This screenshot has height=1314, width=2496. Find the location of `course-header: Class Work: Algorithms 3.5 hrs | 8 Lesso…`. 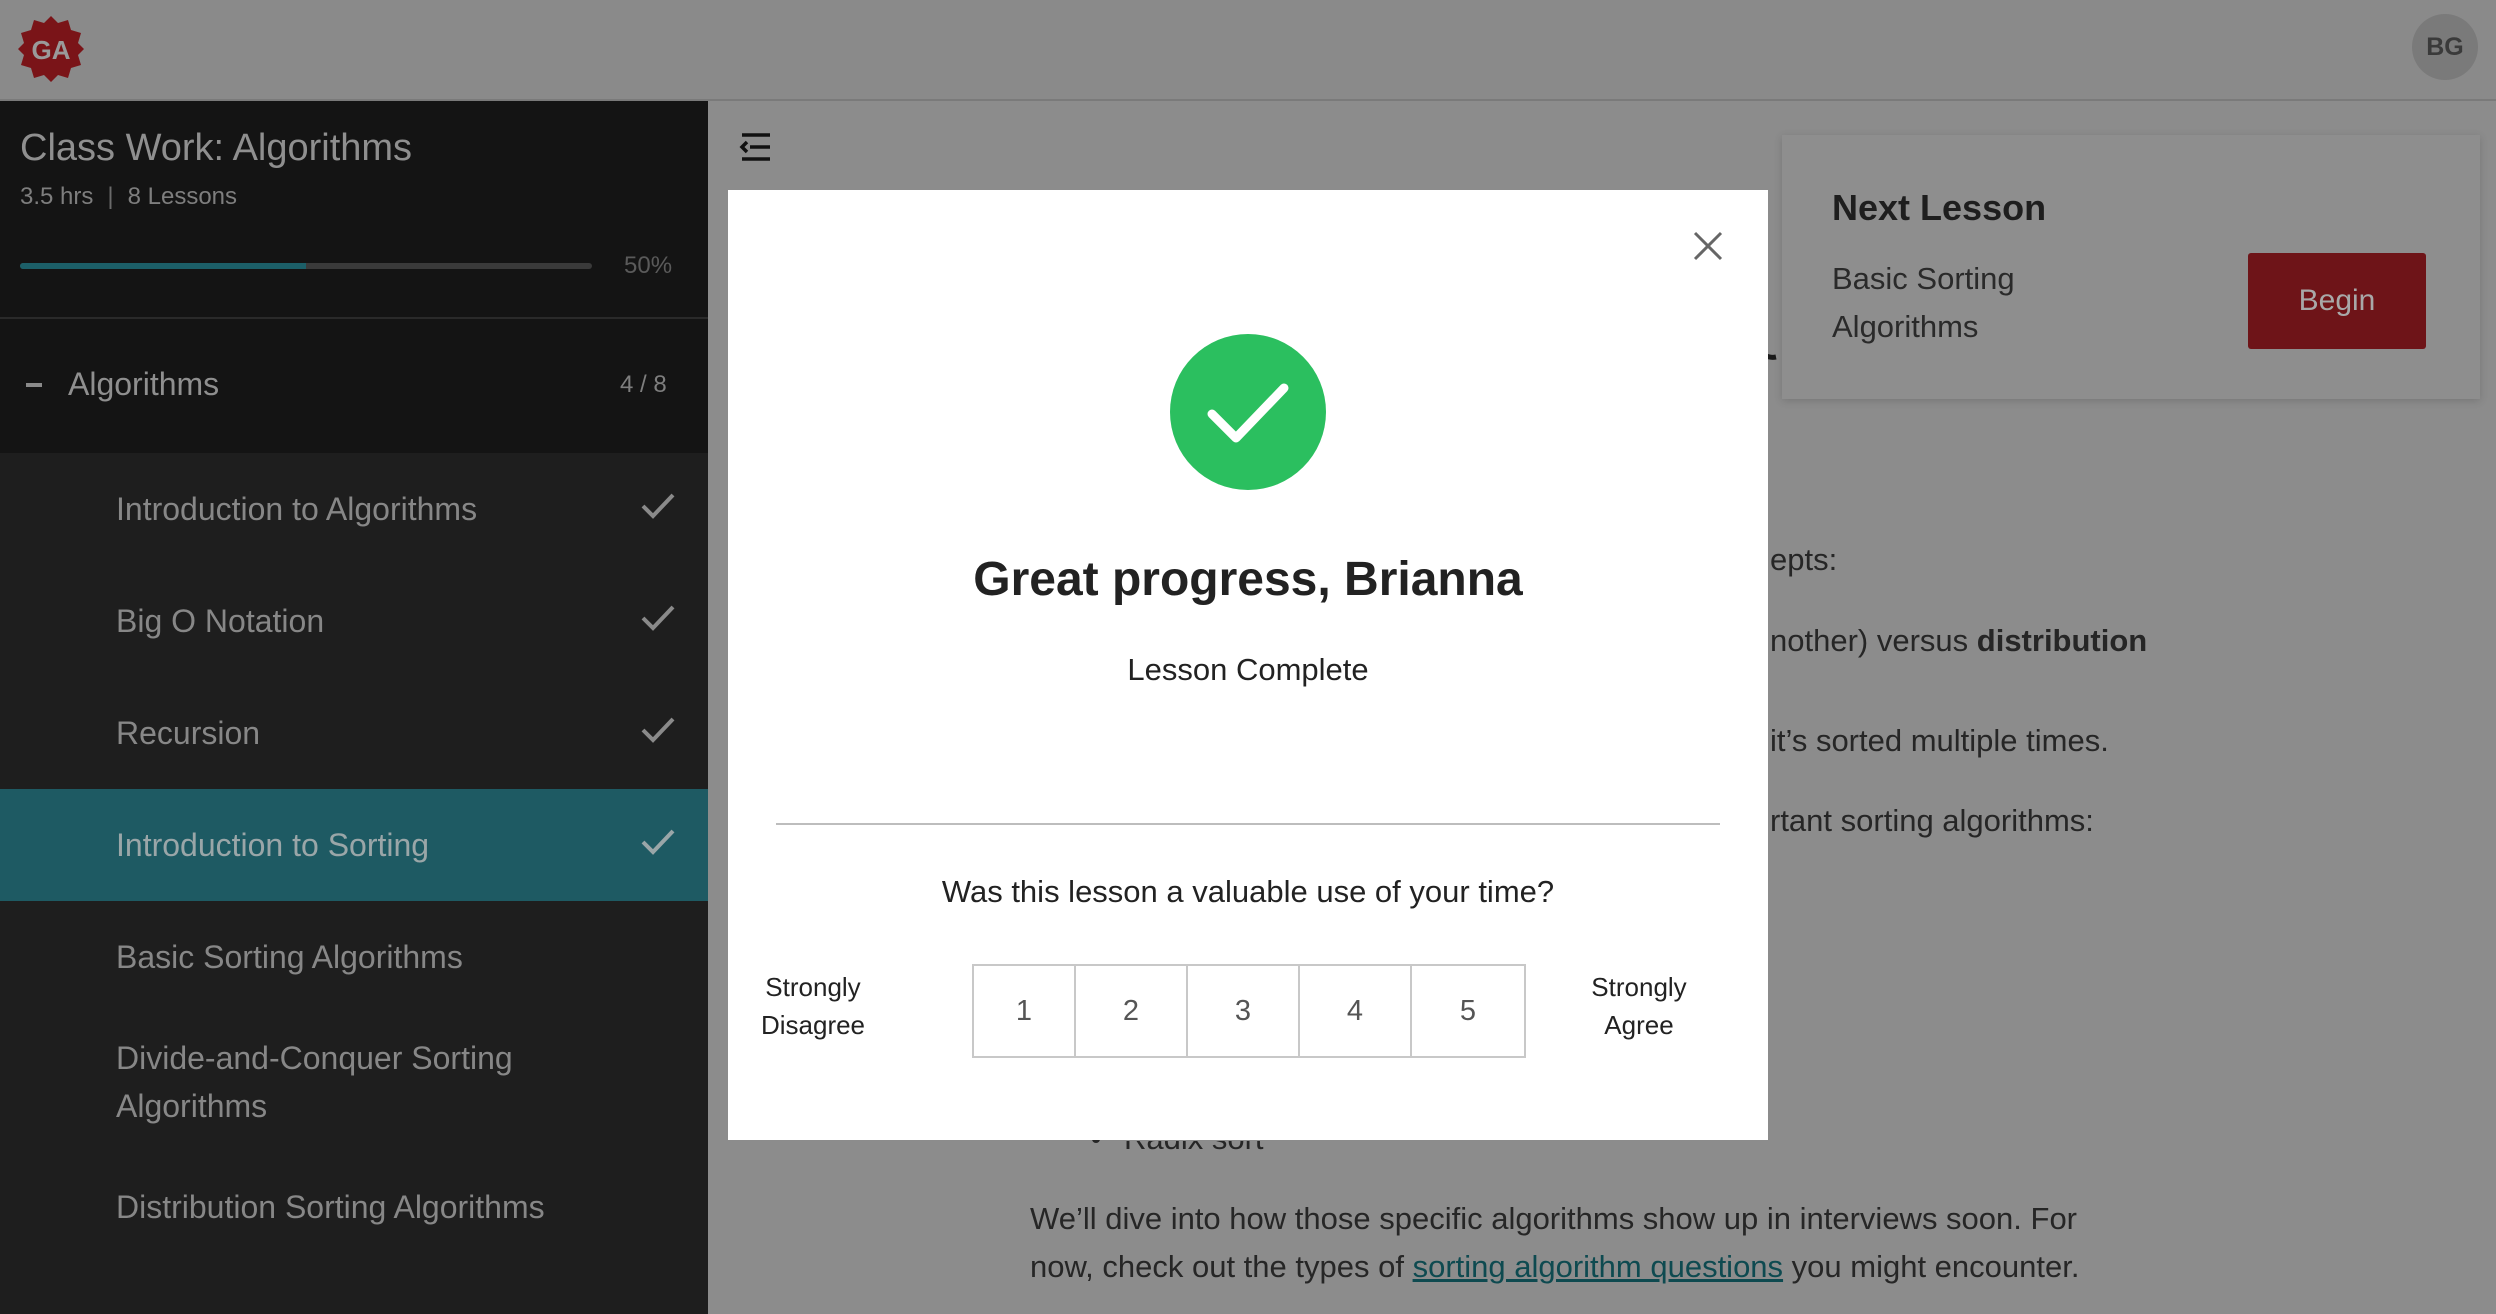

course-header: Class Work: Algorithms 3.5 hrs | 8 Lesso… is located at coordinates (354, 210).